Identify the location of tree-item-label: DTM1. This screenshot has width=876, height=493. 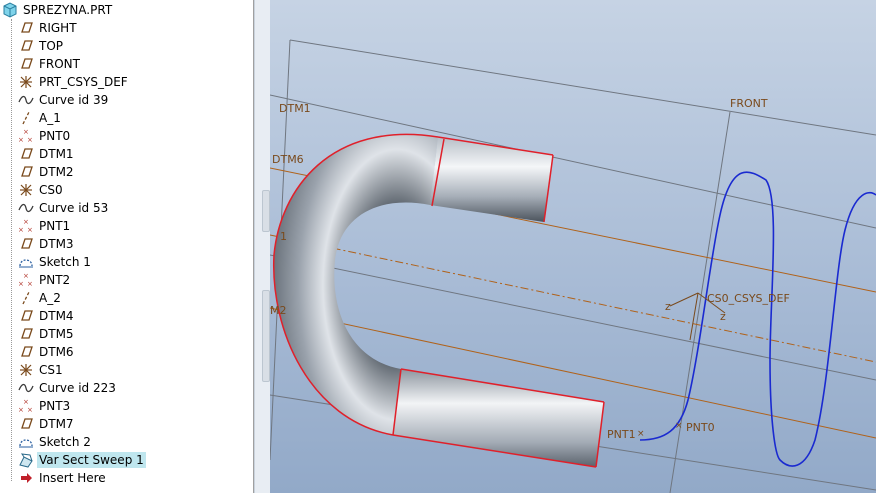
(56, 154).